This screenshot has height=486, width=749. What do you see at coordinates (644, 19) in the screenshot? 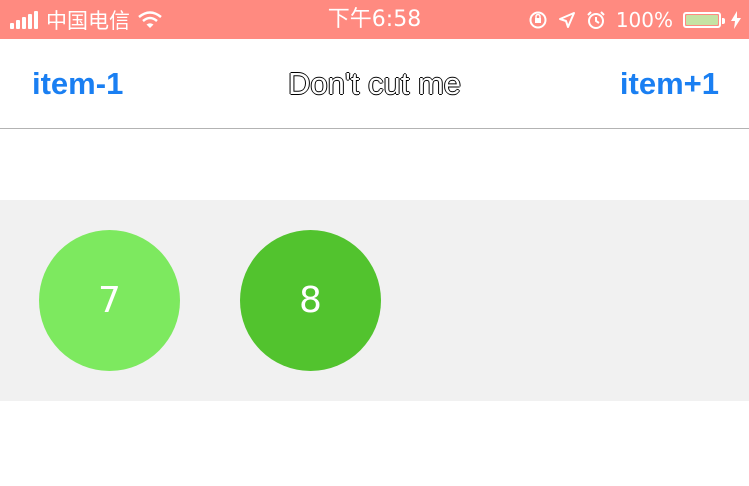
I see `battery-percent: 100%` at bounding box center [644, 19].